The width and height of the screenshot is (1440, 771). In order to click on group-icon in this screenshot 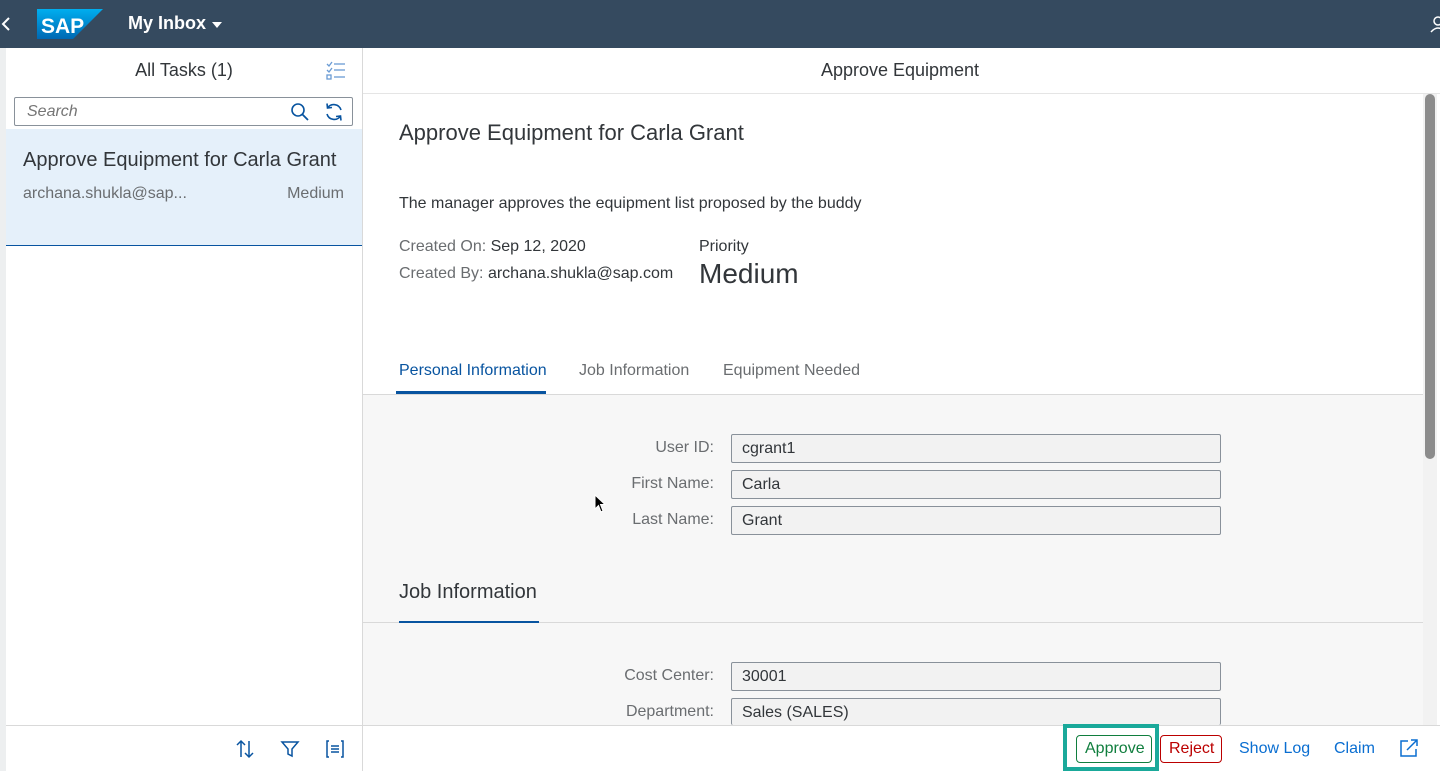, I will do `click(335, 749)`.